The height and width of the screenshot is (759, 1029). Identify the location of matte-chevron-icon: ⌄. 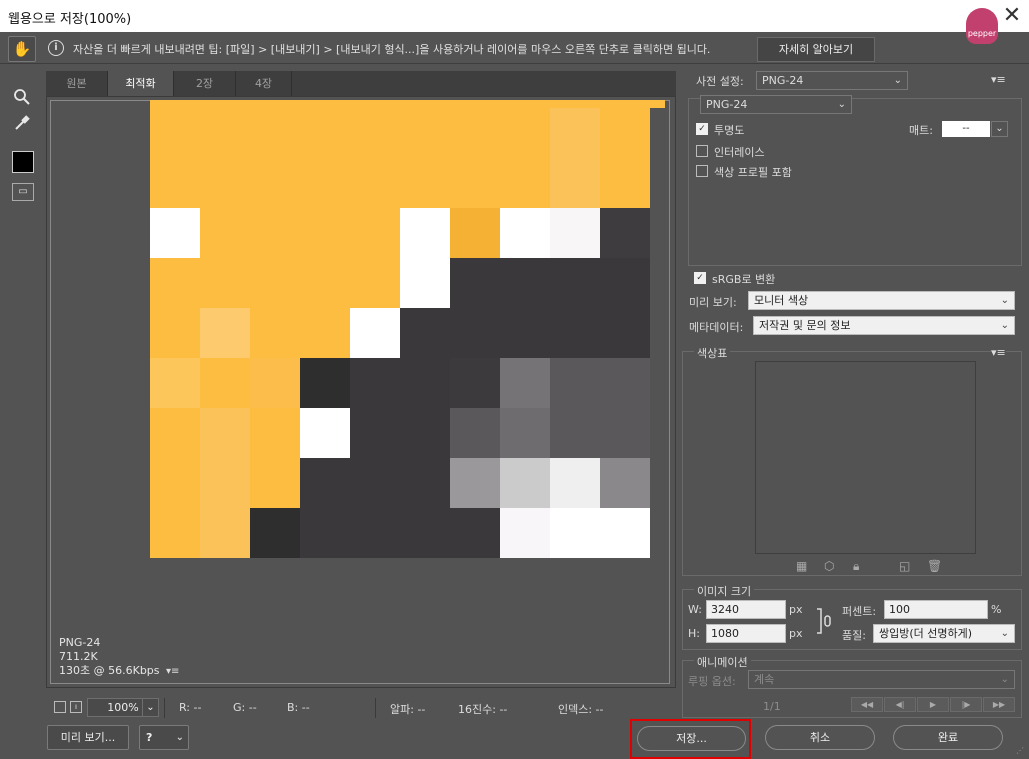
(999, 129).